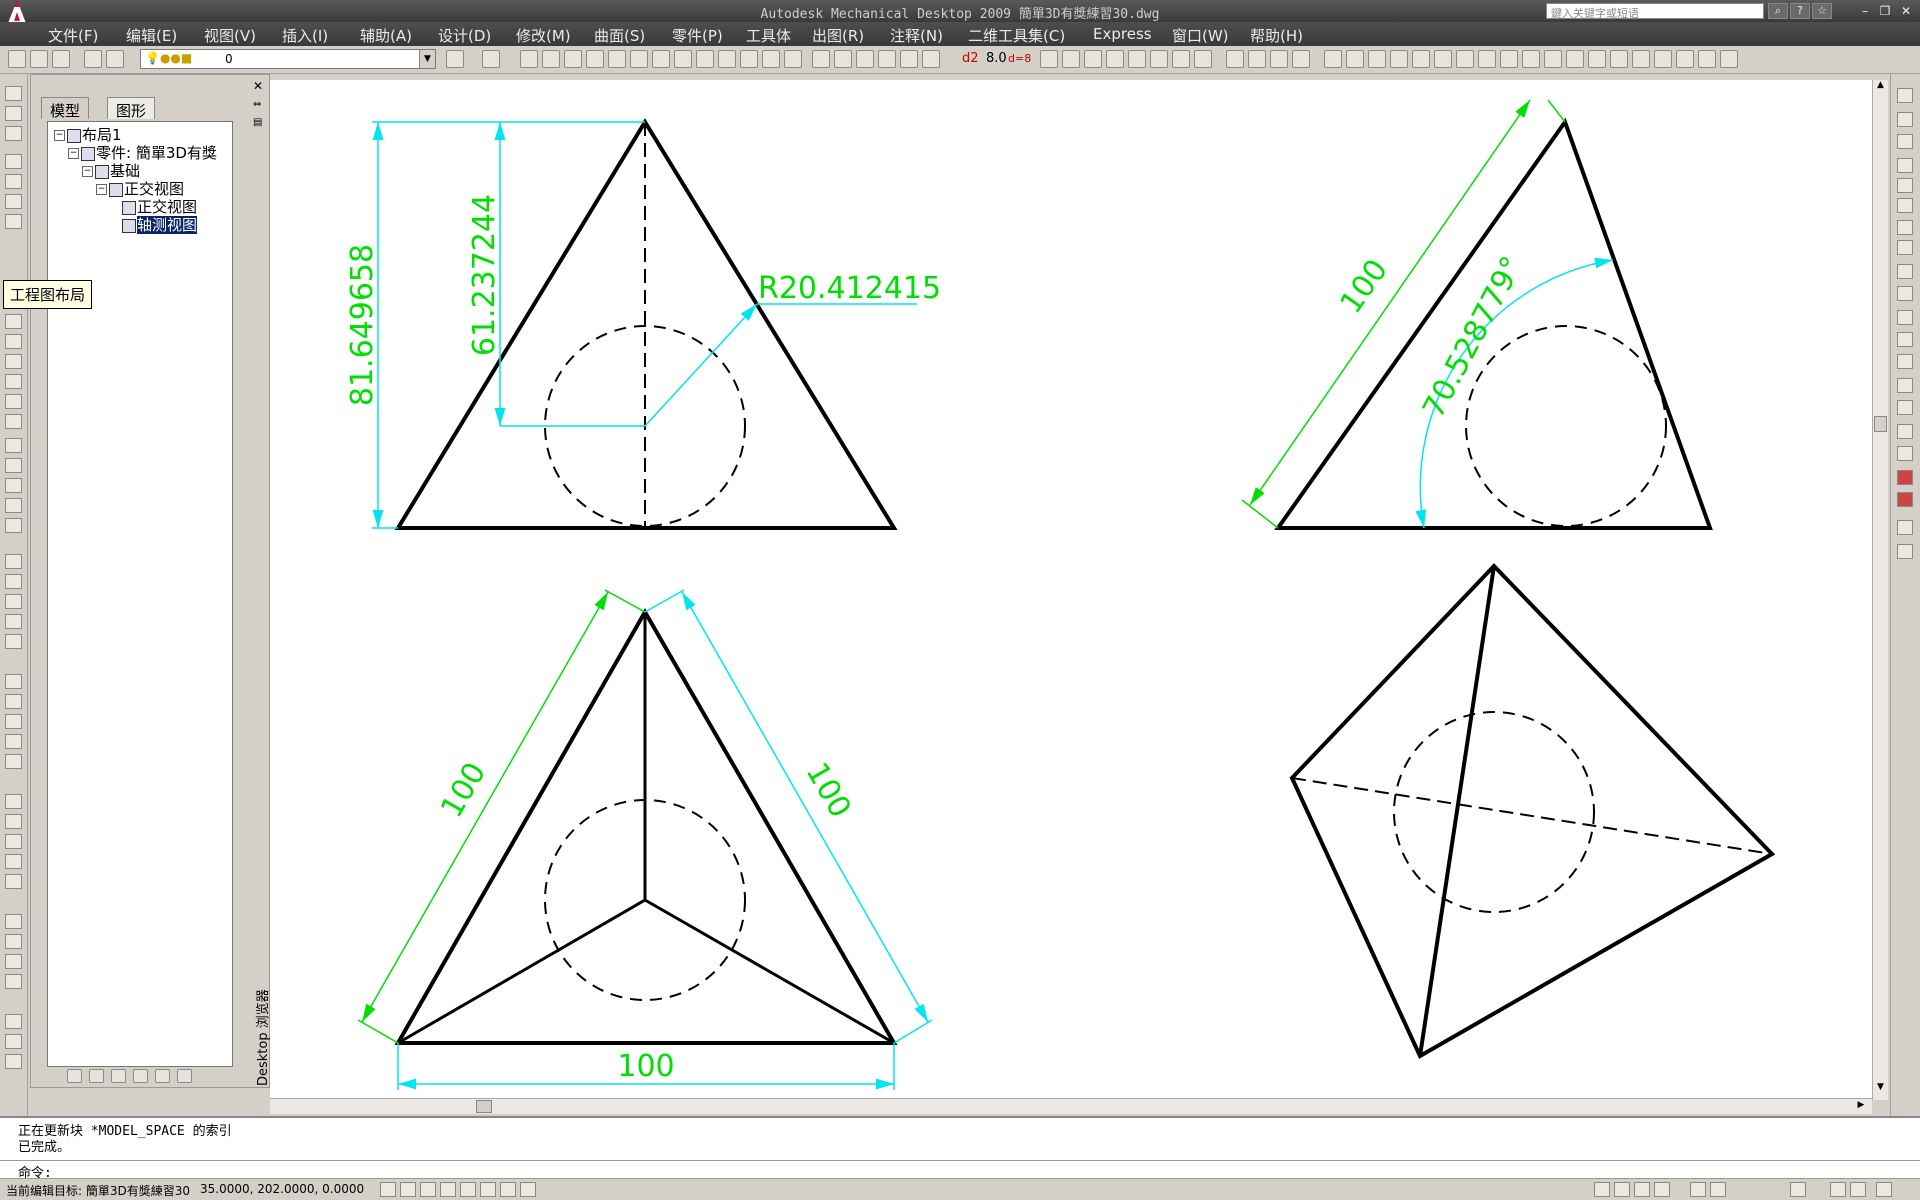  I want to click on tab-model: 模型, so click(65, 108).